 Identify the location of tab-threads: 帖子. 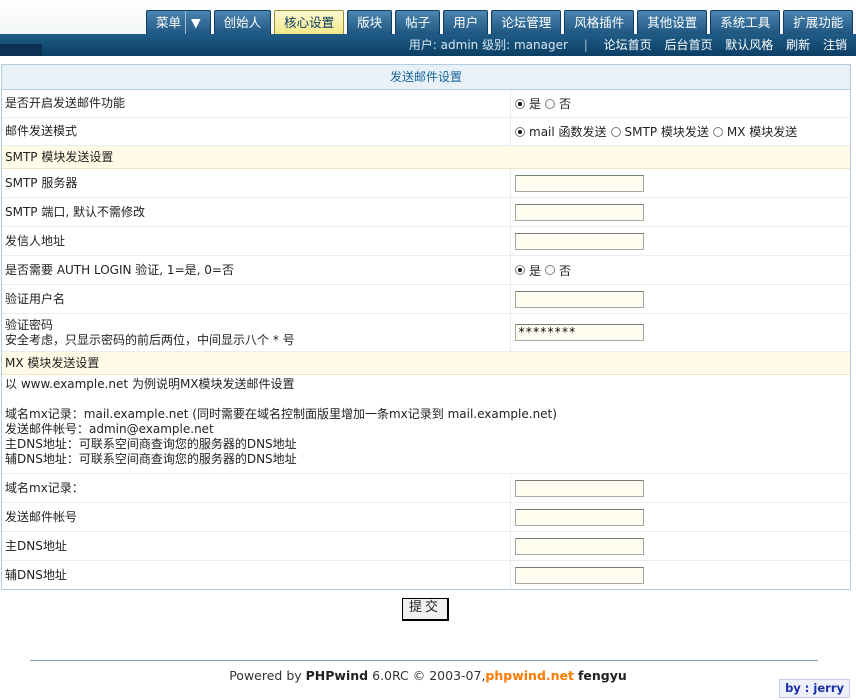
(418, 22).